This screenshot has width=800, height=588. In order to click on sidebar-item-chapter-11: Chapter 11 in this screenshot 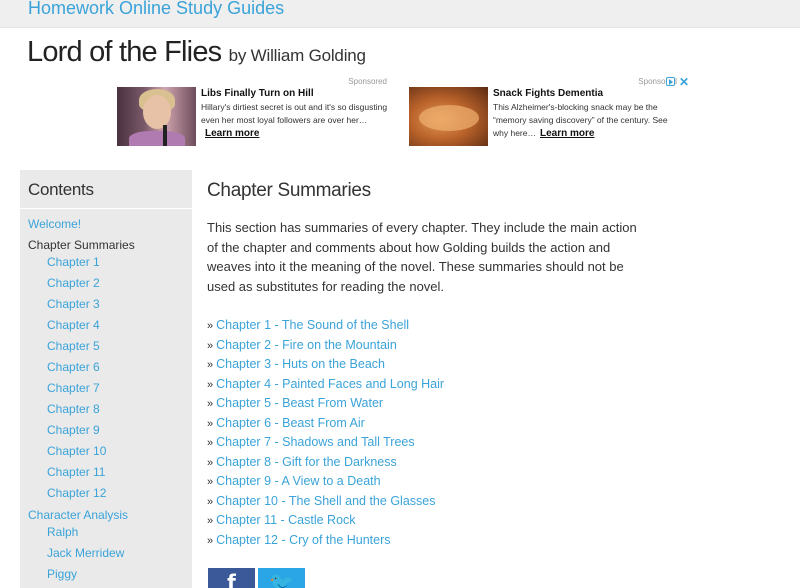, I will do `click(76, 472)`.